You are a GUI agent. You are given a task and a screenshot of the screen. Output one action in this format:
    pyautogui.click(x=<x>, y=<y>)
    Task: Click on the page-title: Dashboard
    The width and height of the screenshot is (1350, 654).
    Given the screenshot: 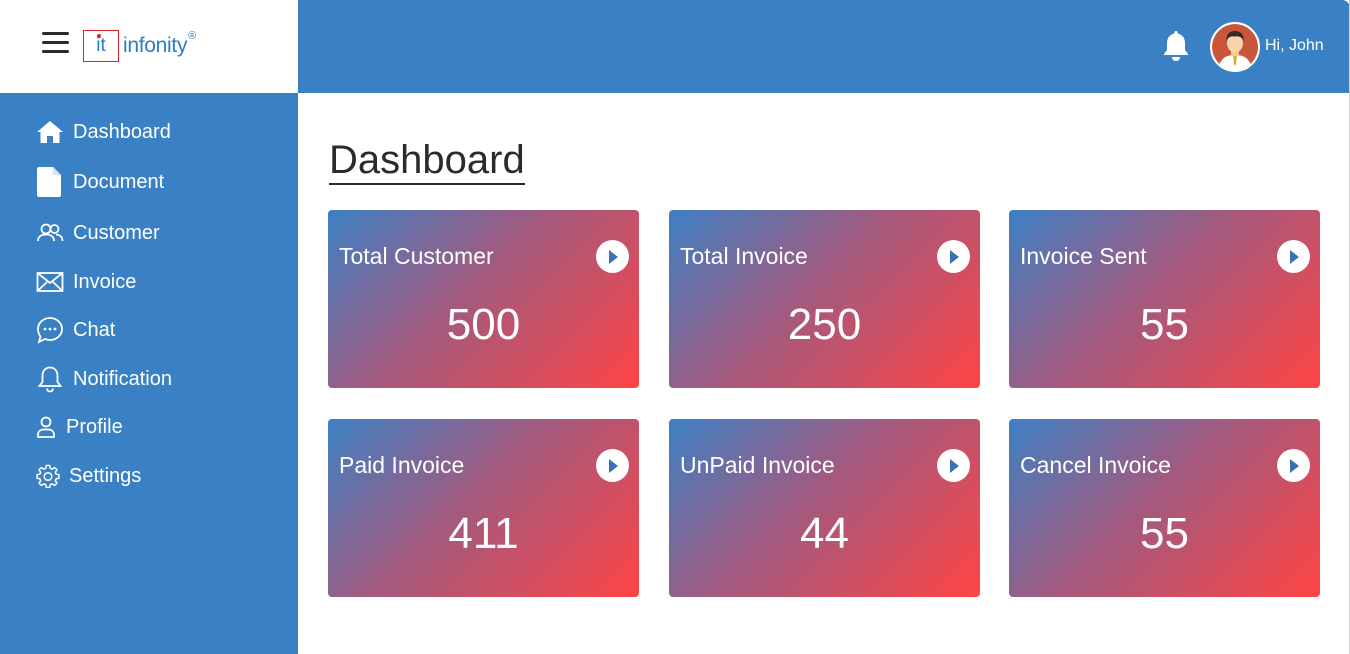 What is the action you would take?
    pyautogui.click(x=427, y=161)
    